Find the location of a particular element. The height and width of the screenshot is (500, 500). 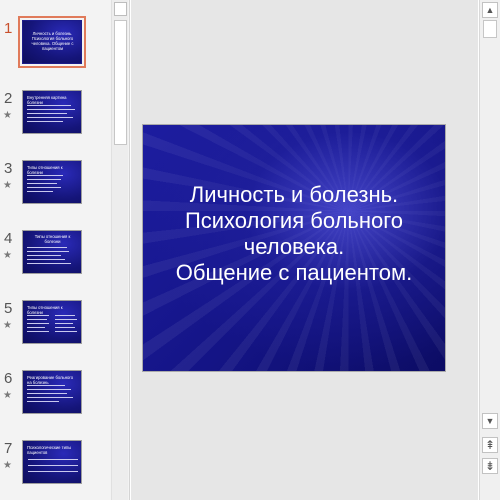

scroll-up-icon: ▲ is located at coordinates (490, 10).